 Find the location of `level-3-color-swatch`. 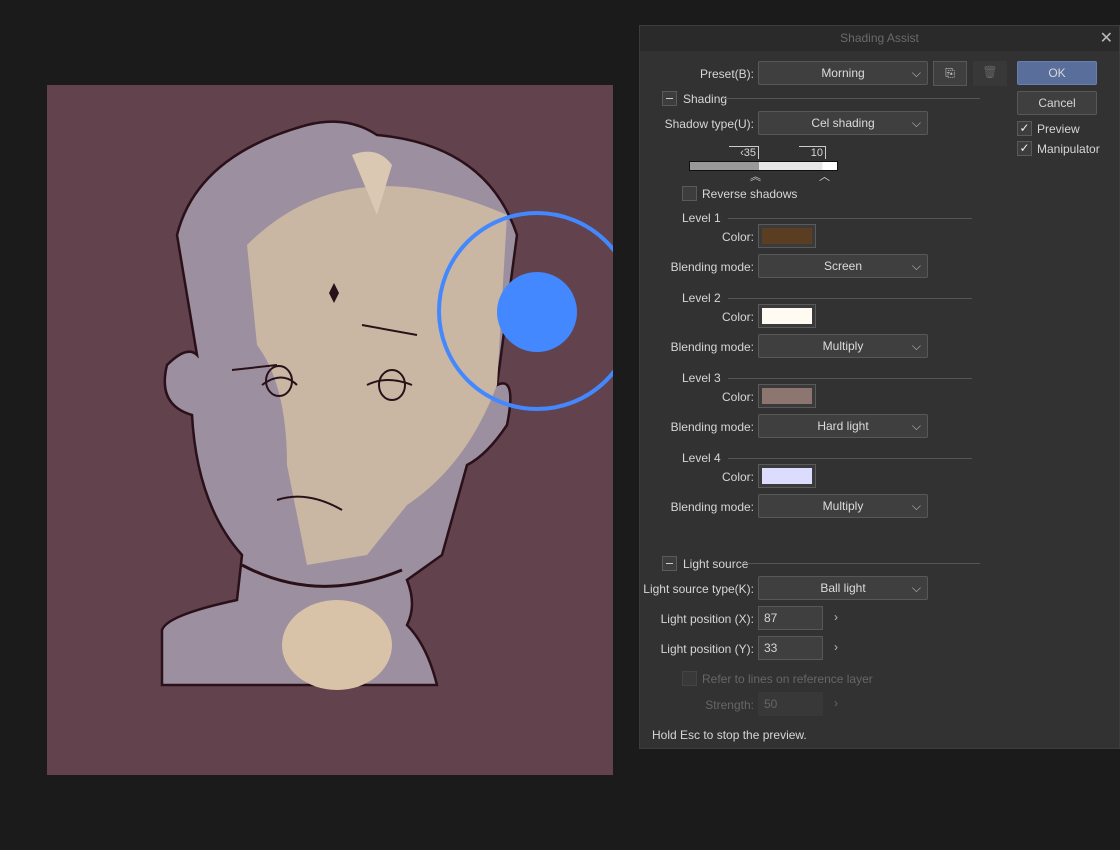

level-3-color-swatch is located at coordinates (787, 396).